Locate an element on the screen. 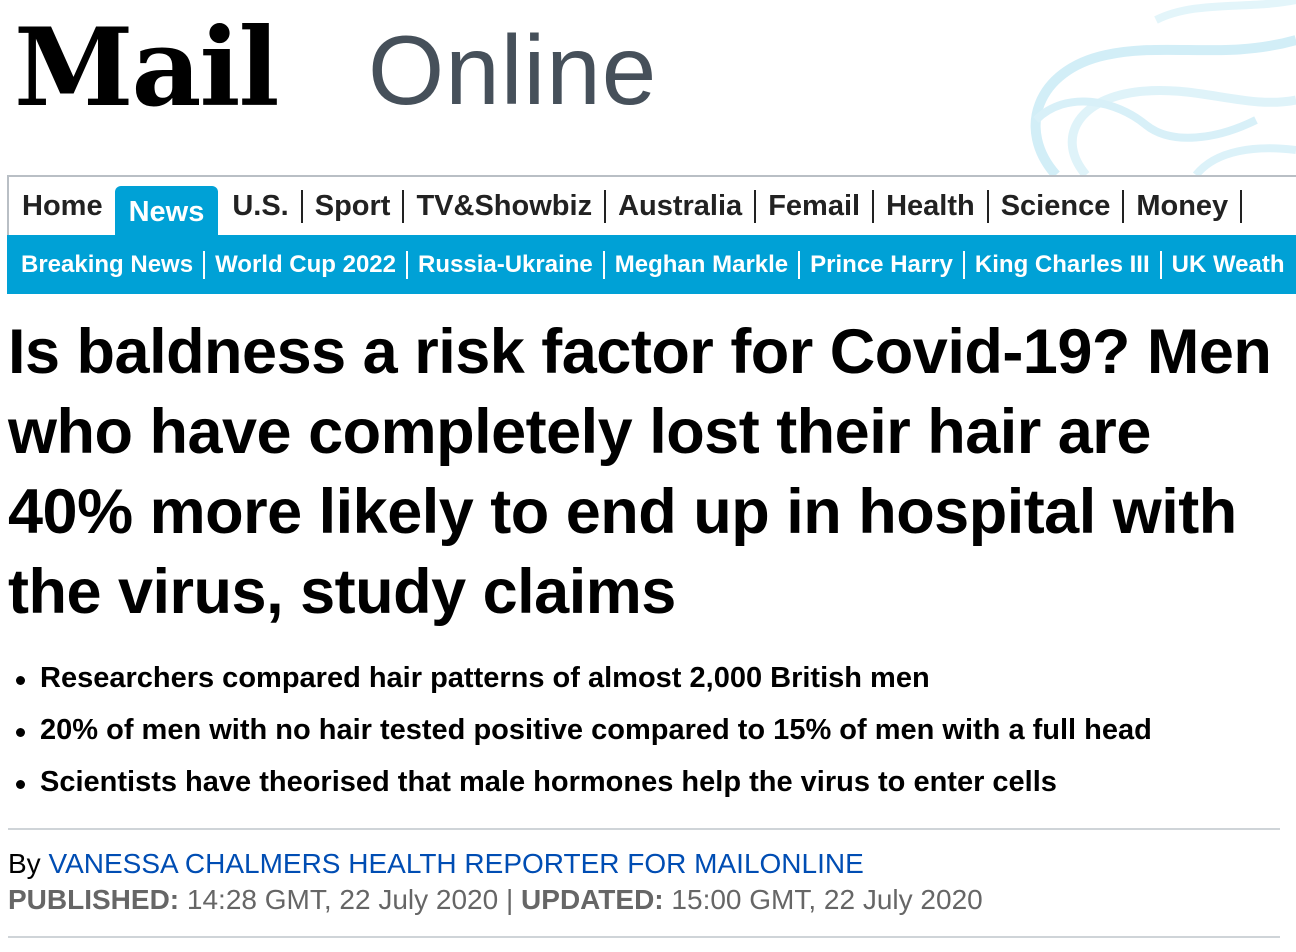  subnav-russia-ukraine: Russia-Ukraine is located at coordinates (506, 264).